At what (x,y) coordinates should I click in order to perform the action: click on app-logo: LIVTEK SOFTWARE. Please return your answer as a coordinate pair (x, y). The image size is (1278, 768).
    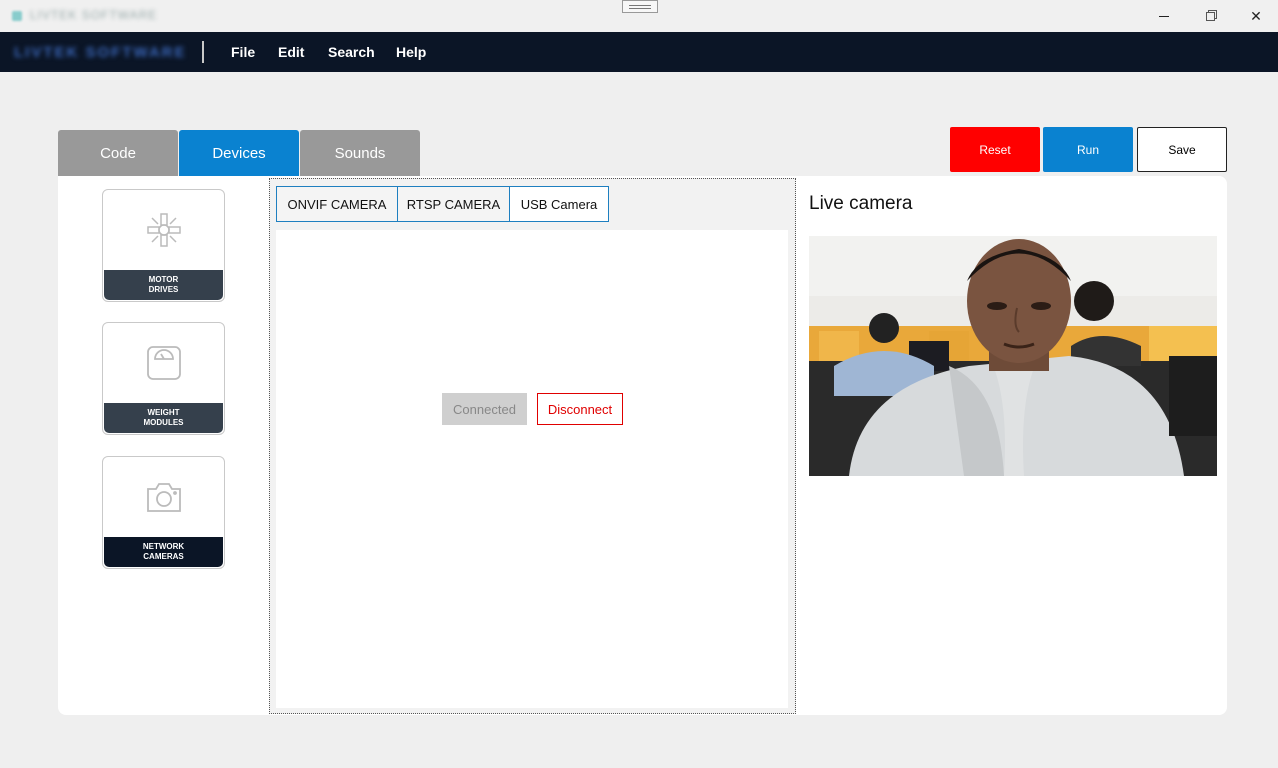
    Looking at the image, I should click on (100, 52).